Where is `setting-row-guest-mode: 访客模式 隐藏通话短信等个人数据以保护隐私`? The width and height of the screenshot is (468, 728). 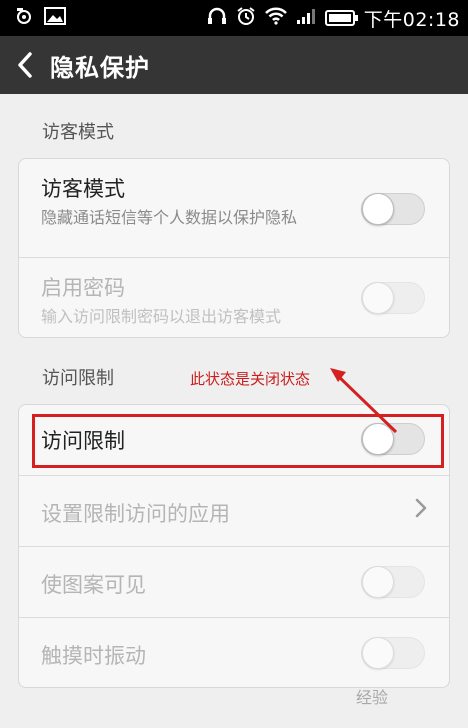
setting-row-guest-mode: 访客模式 隐藏通话短信等个人数据以保护隐私 is located at coordinates (234, 208).